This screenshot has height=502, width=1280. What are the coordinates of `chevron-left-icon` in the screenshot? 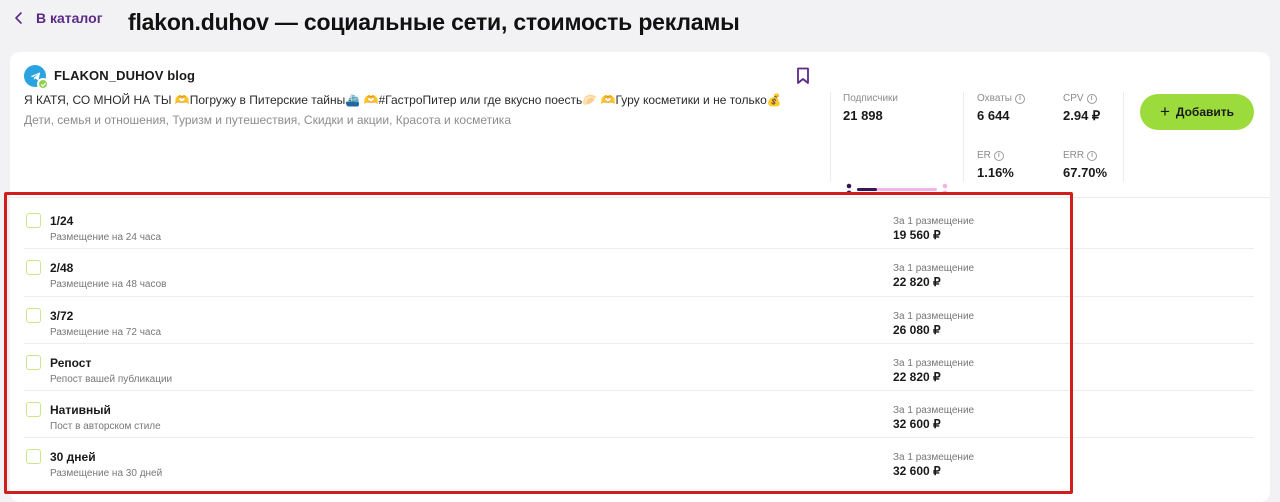 It's located at (18, 18).